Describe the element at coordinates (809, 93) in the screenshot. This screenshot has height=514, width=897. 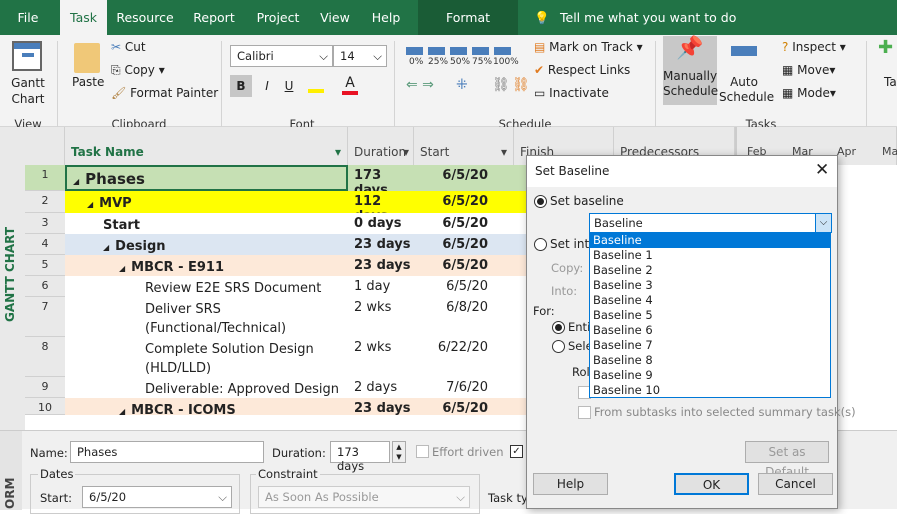
I see `mode-button: ▦ Mode▾` at that location.